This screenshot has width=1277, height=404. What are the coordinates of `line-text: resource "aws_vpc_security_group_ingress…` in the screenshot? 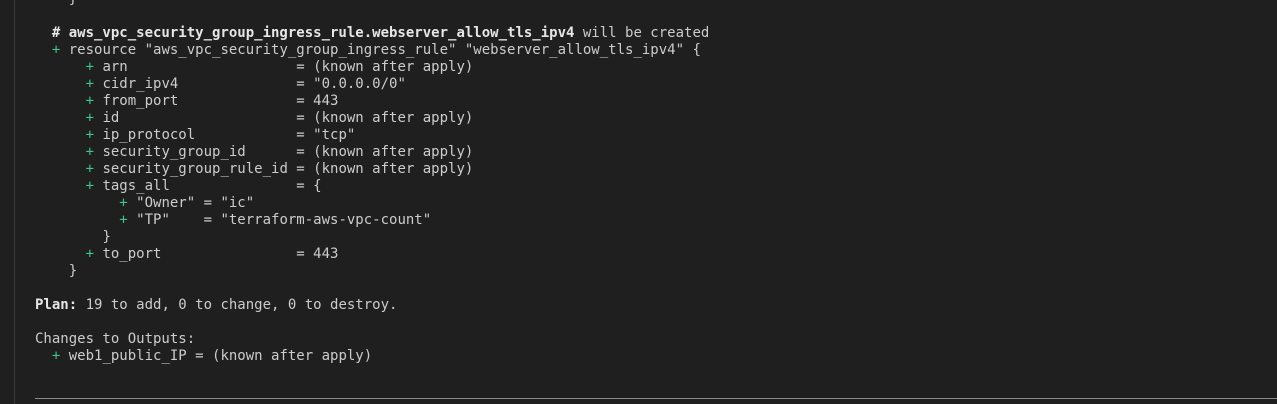 It's located at (380, 50).